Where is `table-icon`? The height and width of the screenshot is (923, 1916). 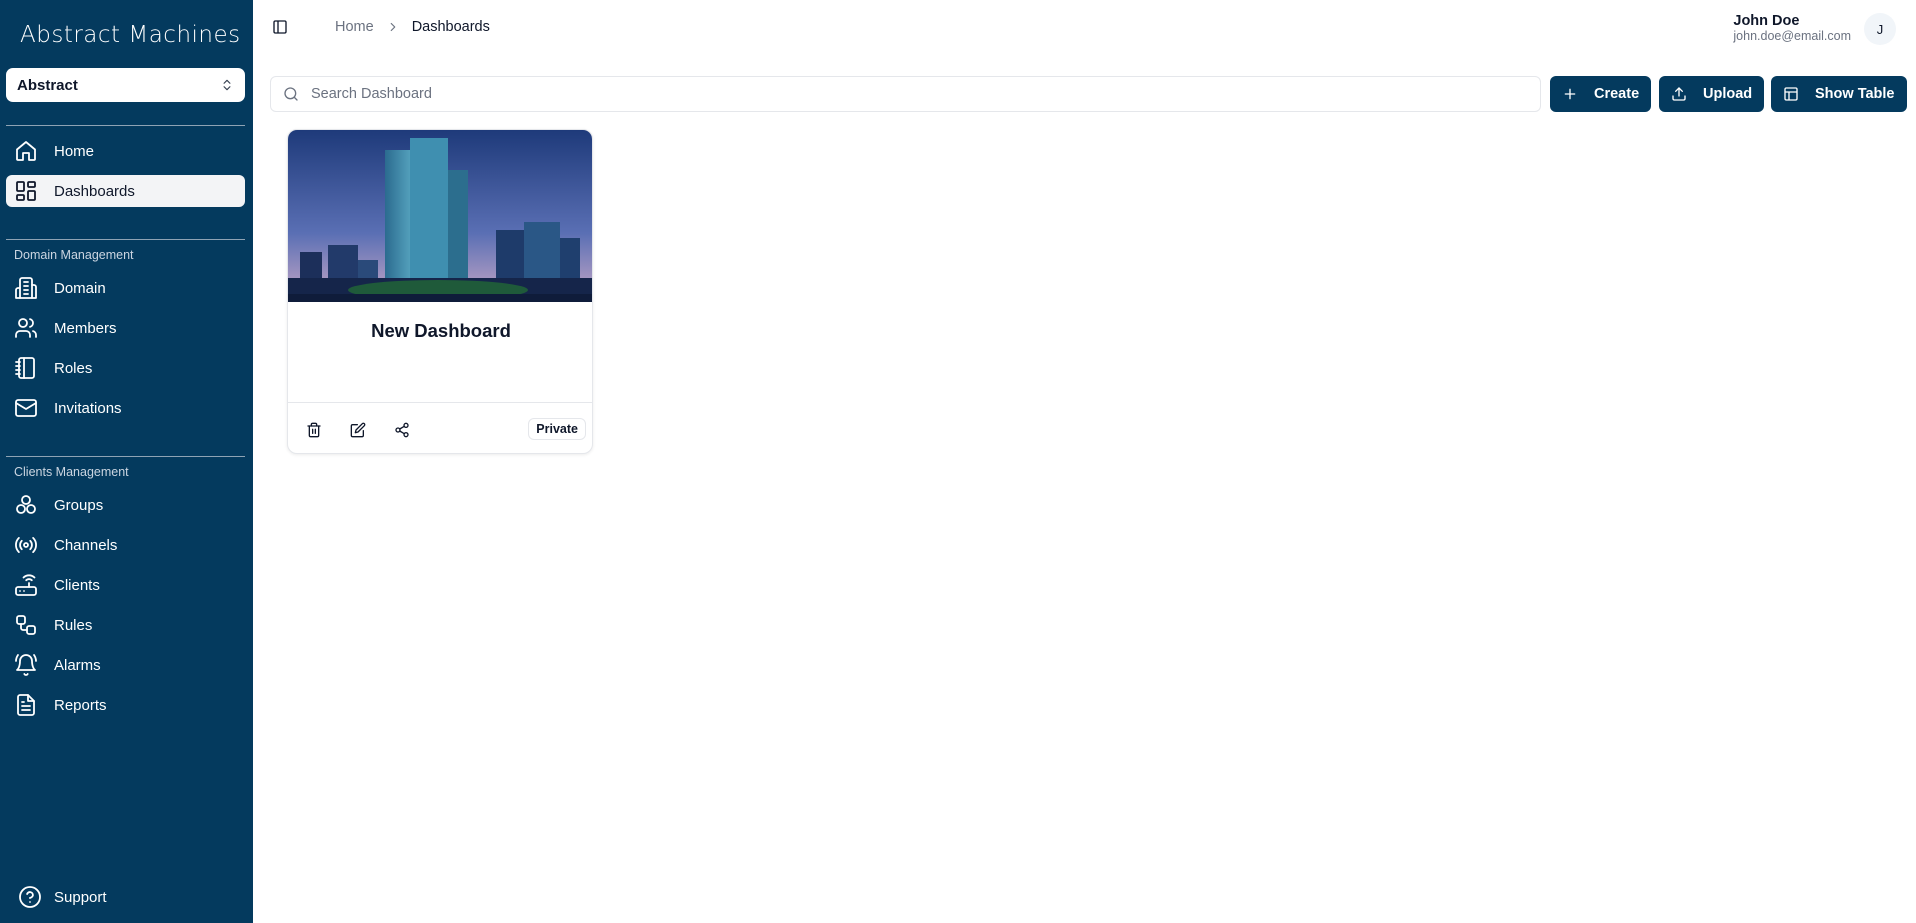
table-icon is located at coordinates (1791, 94).